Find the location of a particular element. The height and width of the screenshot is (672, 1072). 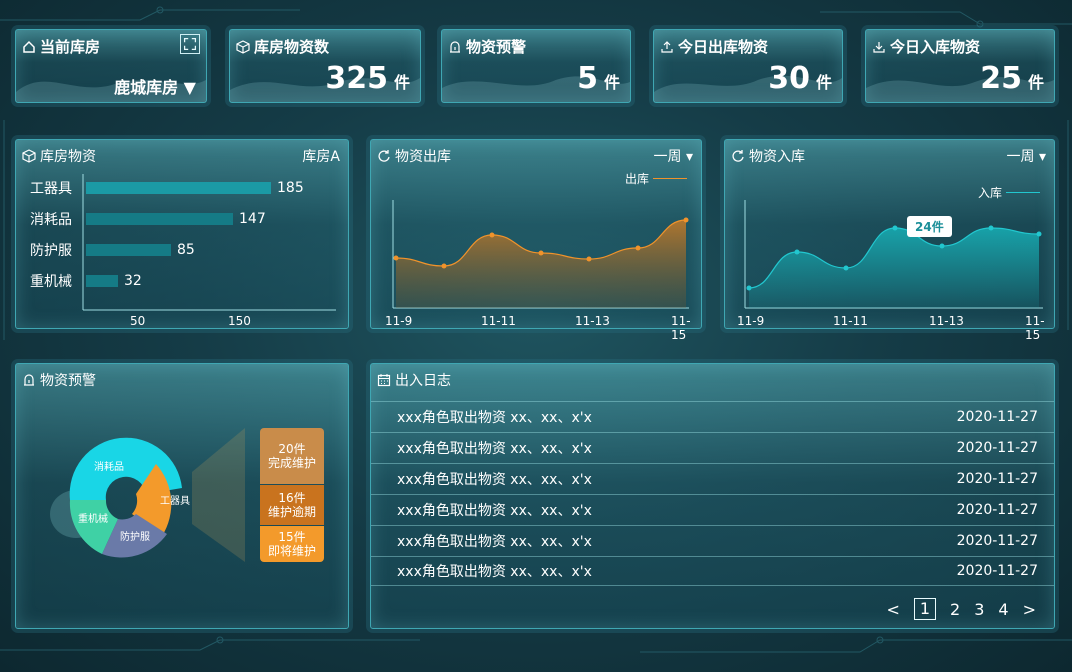

warning-count: 20件 is located at coordinates (292, 449).